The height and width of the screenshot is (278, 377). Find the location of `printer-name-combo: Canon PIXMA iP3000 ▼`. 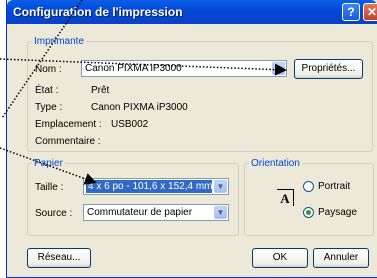

printer-name-combo: Canon PIXMA iP3000 ▼ is located at coordinates (184, 68).